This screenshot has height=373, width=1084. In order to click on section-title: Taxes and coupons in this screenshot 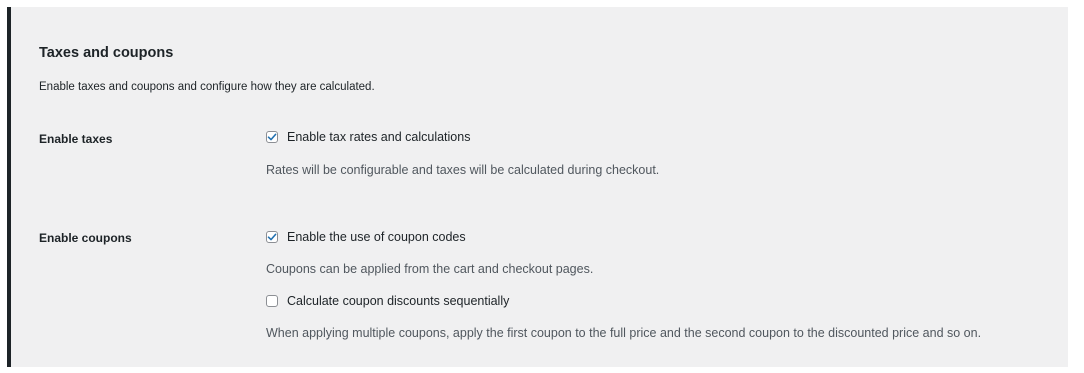, I will do `click(106, 53)`.